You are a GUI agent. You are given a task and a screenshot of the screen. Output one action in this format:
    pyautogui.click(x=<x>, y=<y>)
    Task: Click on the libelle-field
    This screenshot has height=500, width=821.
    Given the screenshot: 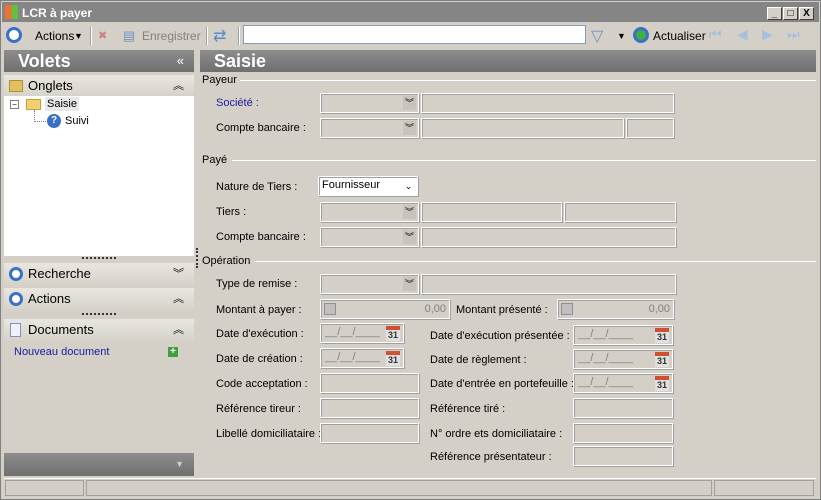 What is the action you would take?
    pyautogui.click(x=369, y=433)
    